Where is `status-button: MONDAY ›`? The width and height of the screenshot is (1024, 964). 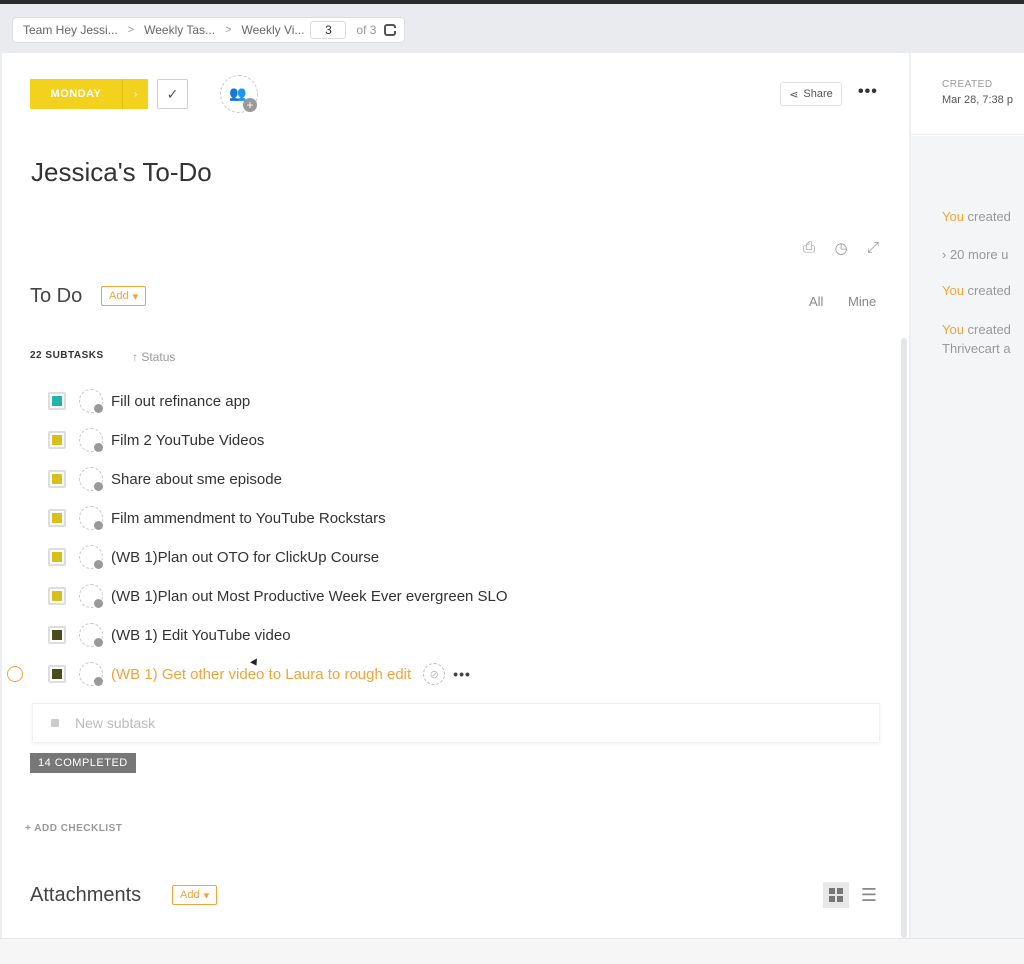
status-button: MONDAY › is located at coordinates (89, 94).